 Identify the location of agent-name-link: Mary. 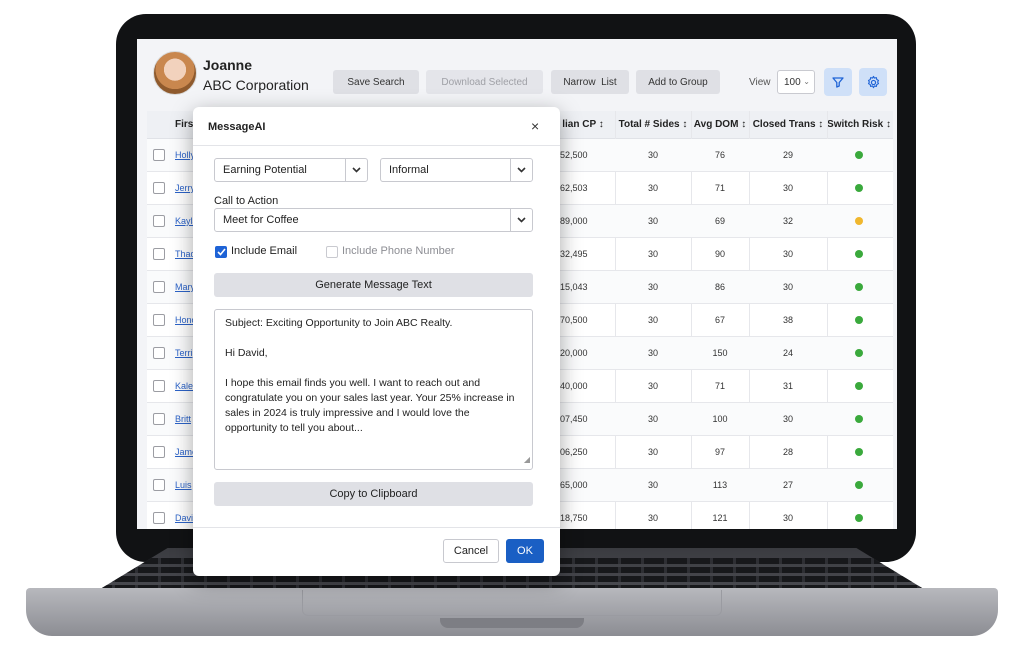
(185, 287).